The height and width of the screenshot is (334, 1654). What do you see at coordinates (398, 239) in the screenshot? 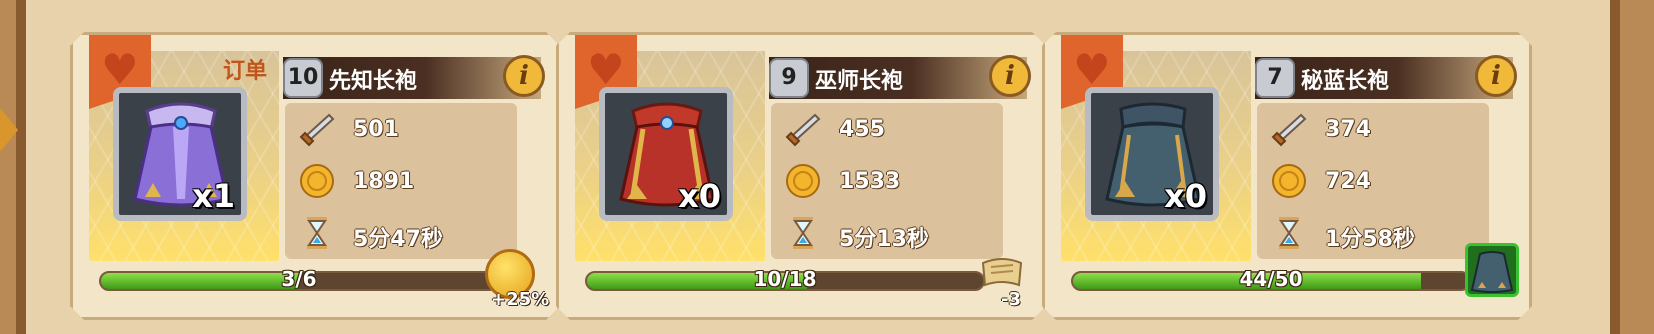
I see `time-value: 5分47秒` at bounding box center [398, 239].